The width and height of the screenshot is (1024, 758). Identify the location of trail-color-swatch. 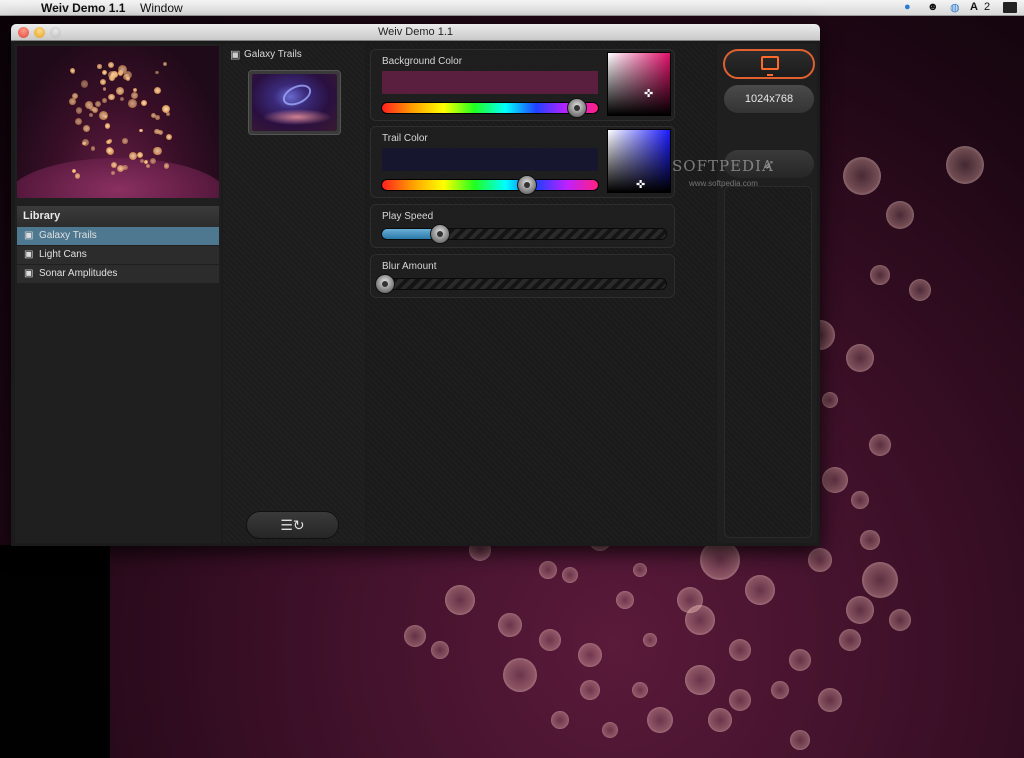
(490, 159).